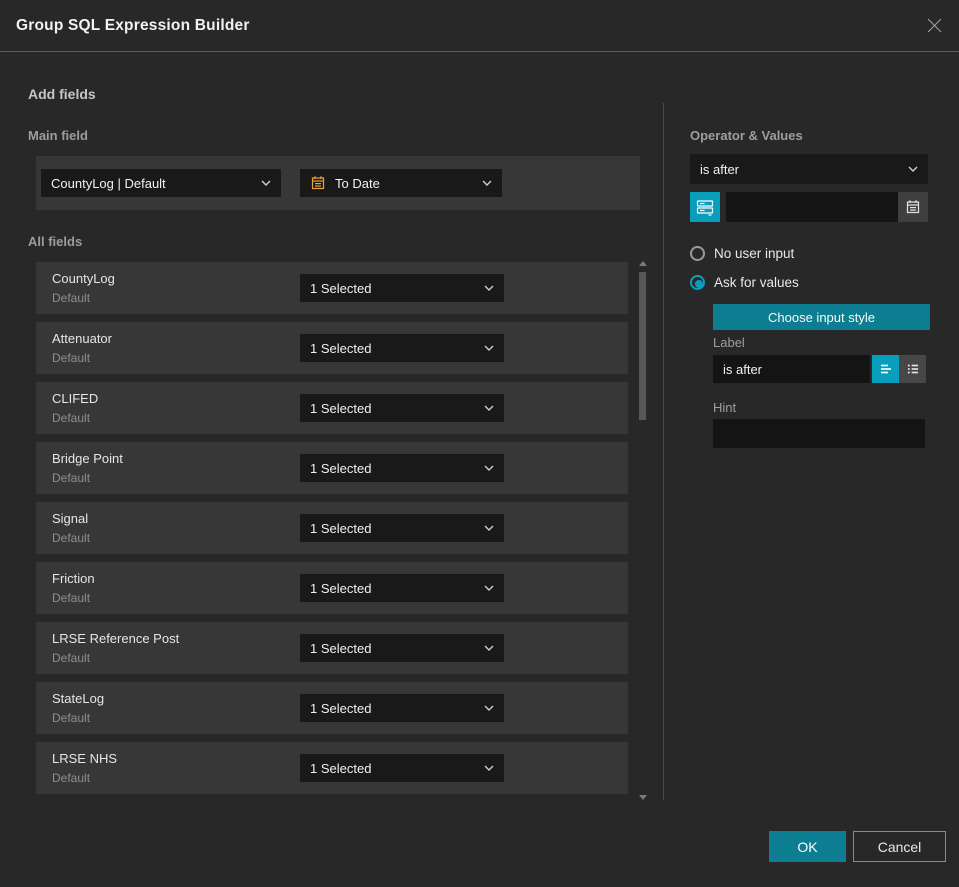 This screenshot has width=959, height=887. Describe the element at coordinates (479, 26) in the screenshot. I see `dialog-header: Group SQL Expression Builder` at that location.